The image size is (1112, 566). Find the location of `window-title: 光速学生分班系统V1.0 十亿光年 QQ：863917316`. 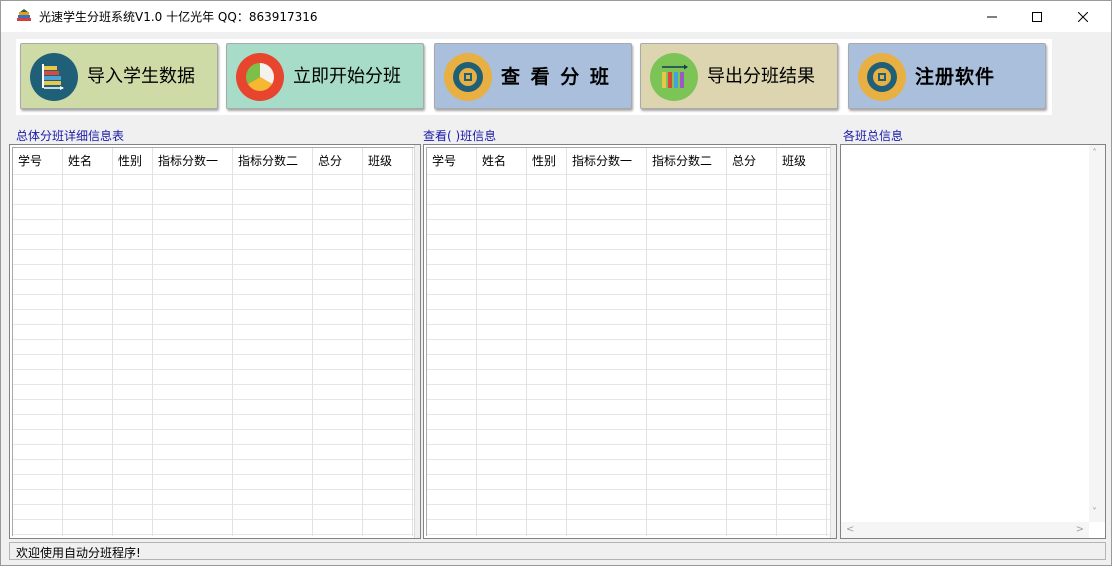

window-title: 光速学生分班系统V1.0 十亿光年 QQ：863917316 is located at coordinates (178, 17).